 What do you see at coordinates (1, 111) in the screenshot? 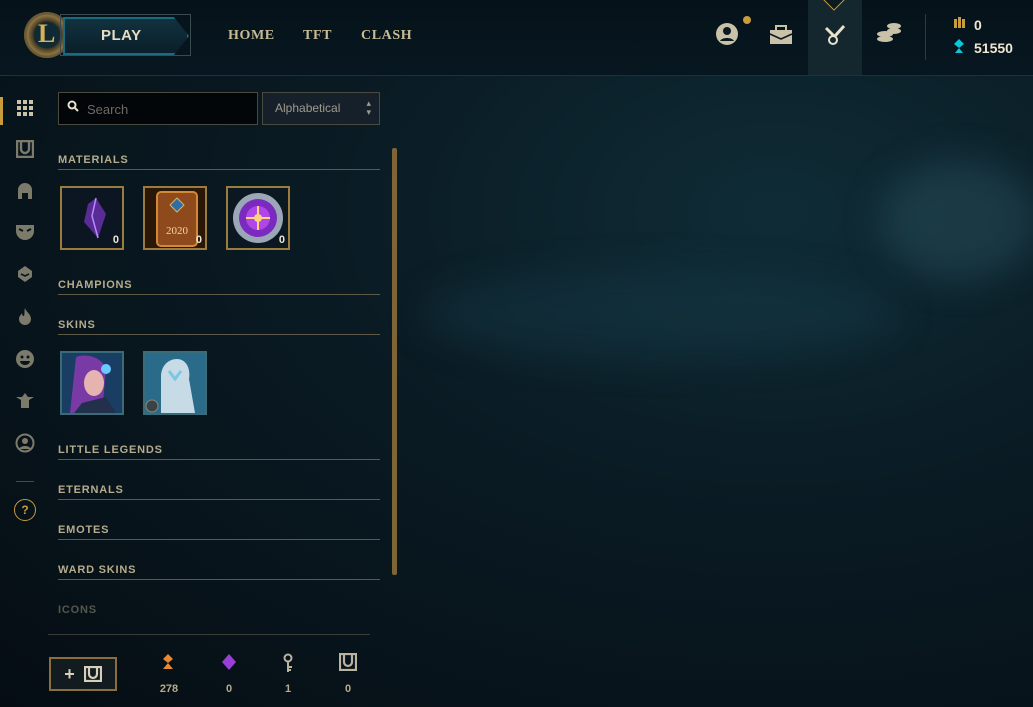
I see `sidebar-selected-indicator` at bounding box center [1, 111].